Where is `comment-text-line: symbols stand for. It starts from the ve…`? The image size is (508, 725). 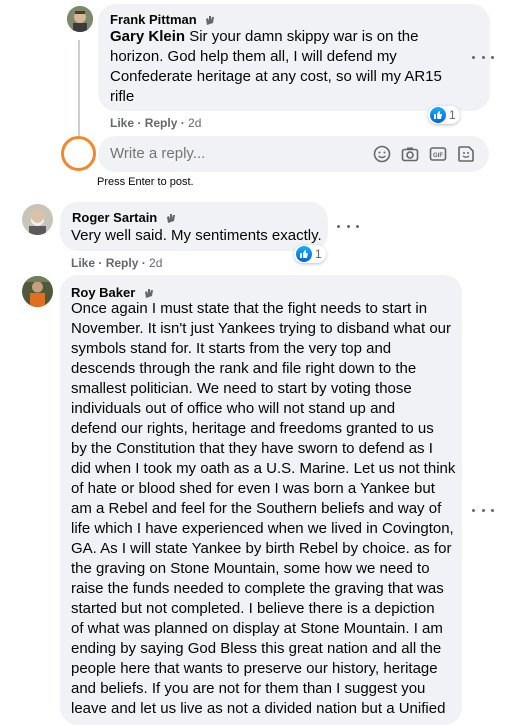 comment-text-line: symbols stand for. It starts from the ve… is located at coordinates (231, 348).